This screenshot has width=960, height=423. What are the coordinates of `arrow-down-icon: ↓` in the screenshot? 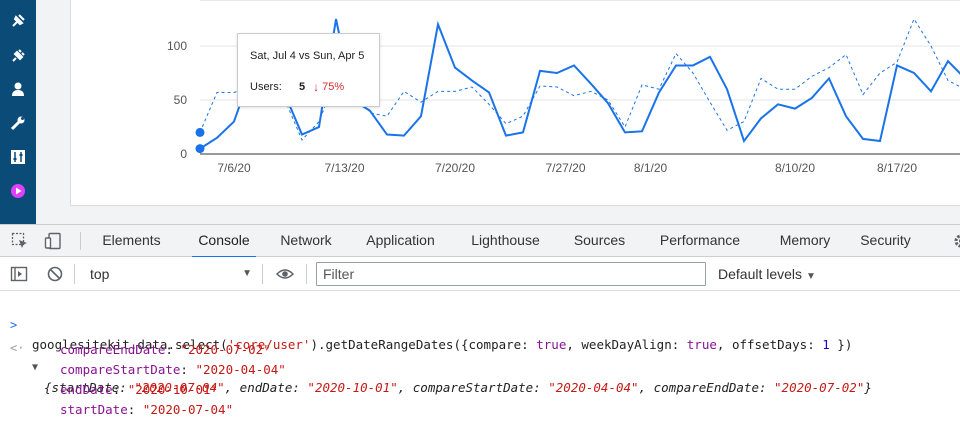 It's located at (316, 87).